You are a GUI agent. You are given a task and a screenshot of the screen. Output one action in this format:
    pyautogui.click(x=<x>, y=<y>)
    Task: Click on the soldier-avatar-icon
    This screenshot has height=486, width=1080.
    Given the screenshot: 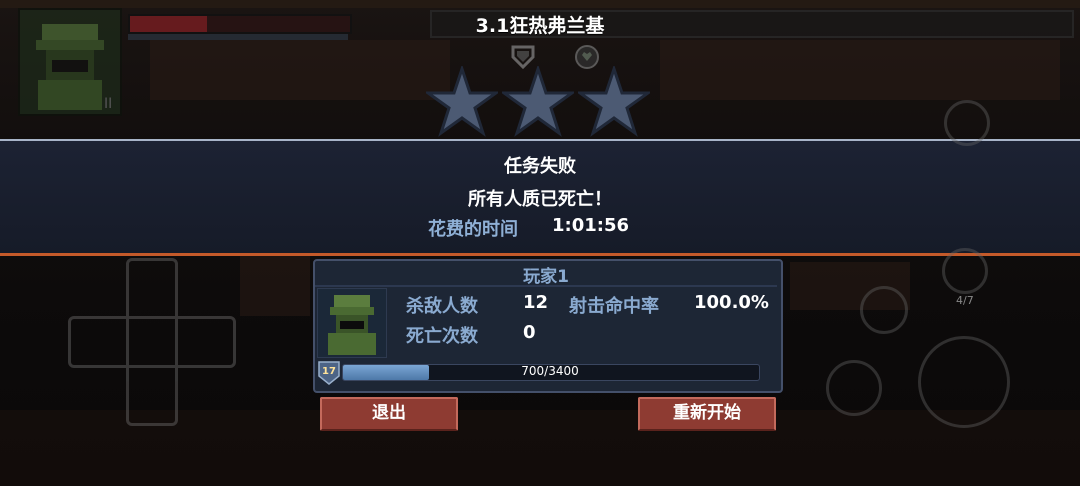 What is the action you would take?
    pyautogui.click(x=352, y=325)
    